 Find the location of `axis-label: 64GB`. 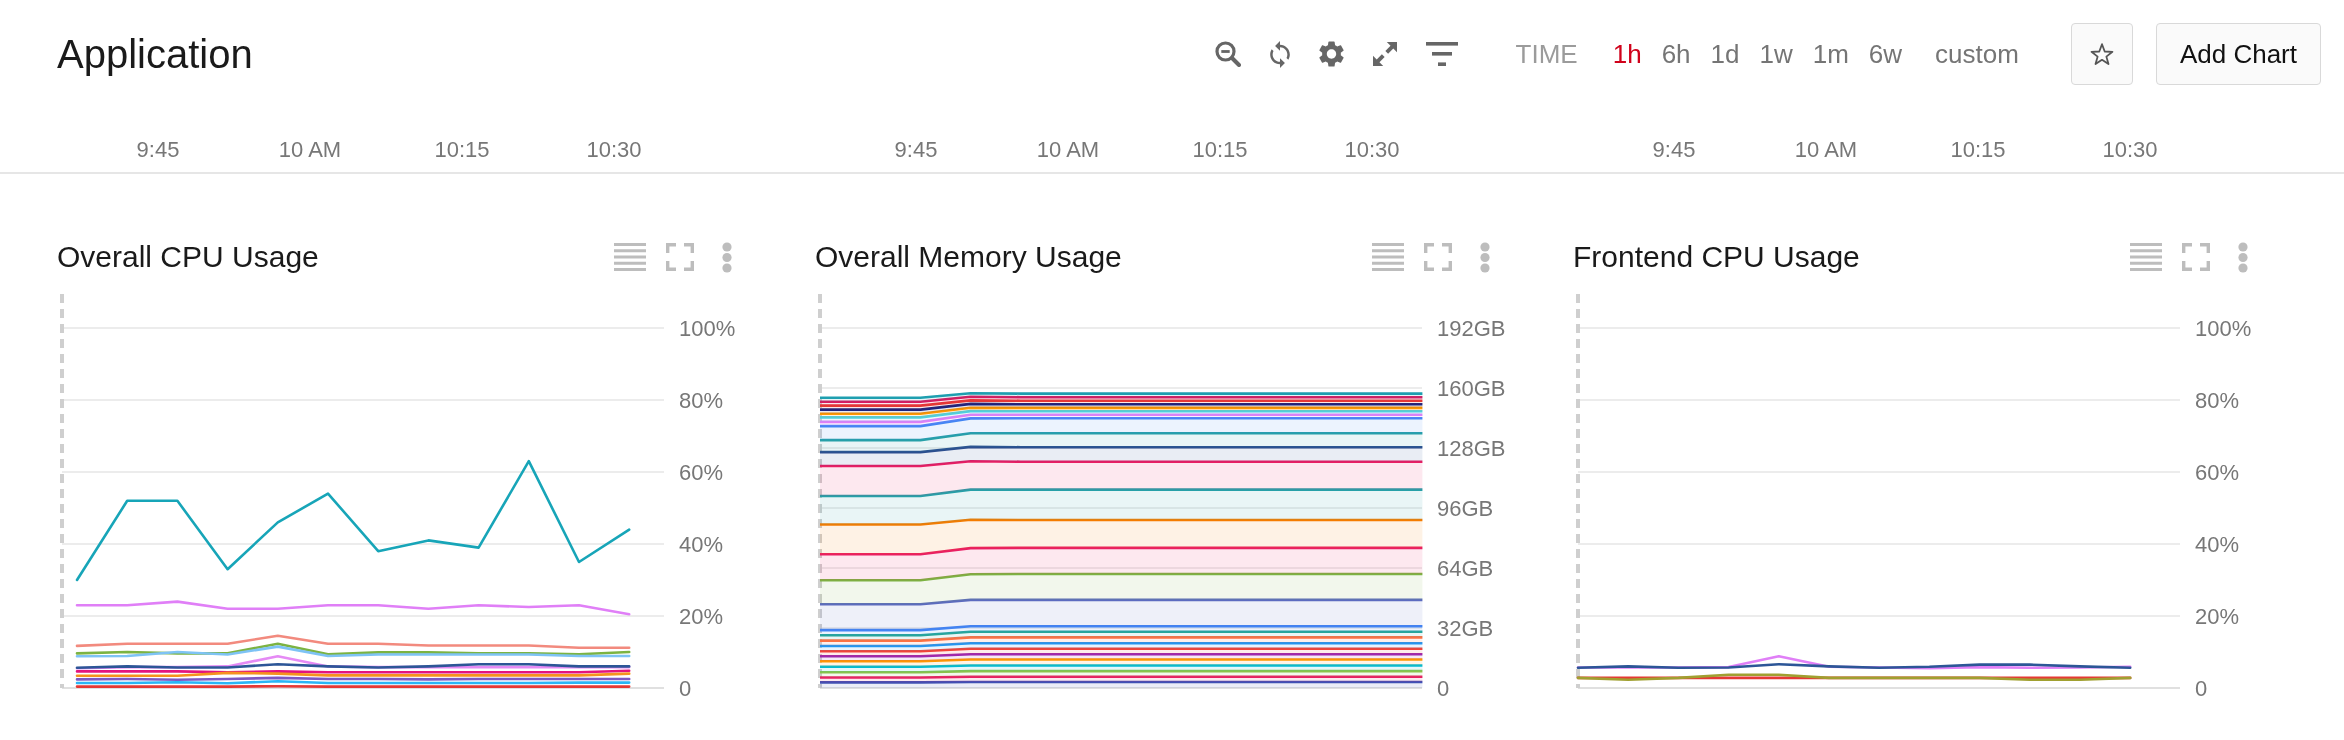

axis-label: 64GB is located at coordinates (1465, 568).